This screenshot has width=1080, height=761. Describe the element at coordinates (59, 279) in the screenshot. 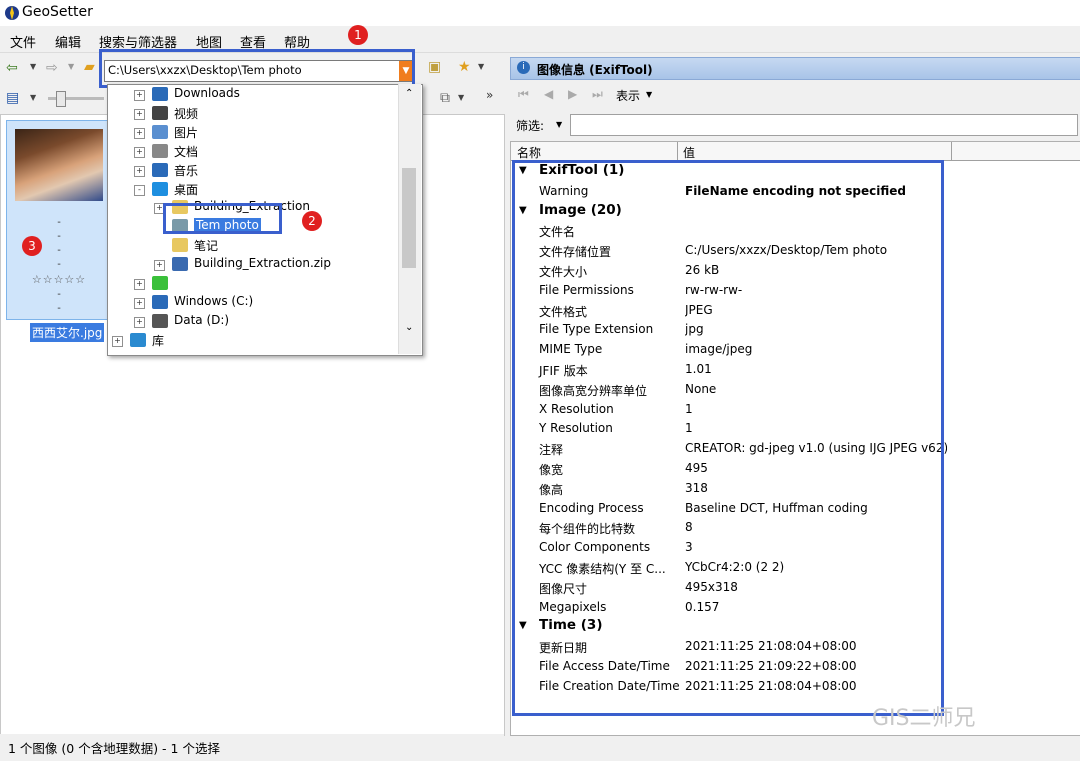

I see `rating-stars: ☆☆☆☆☆` at that location.